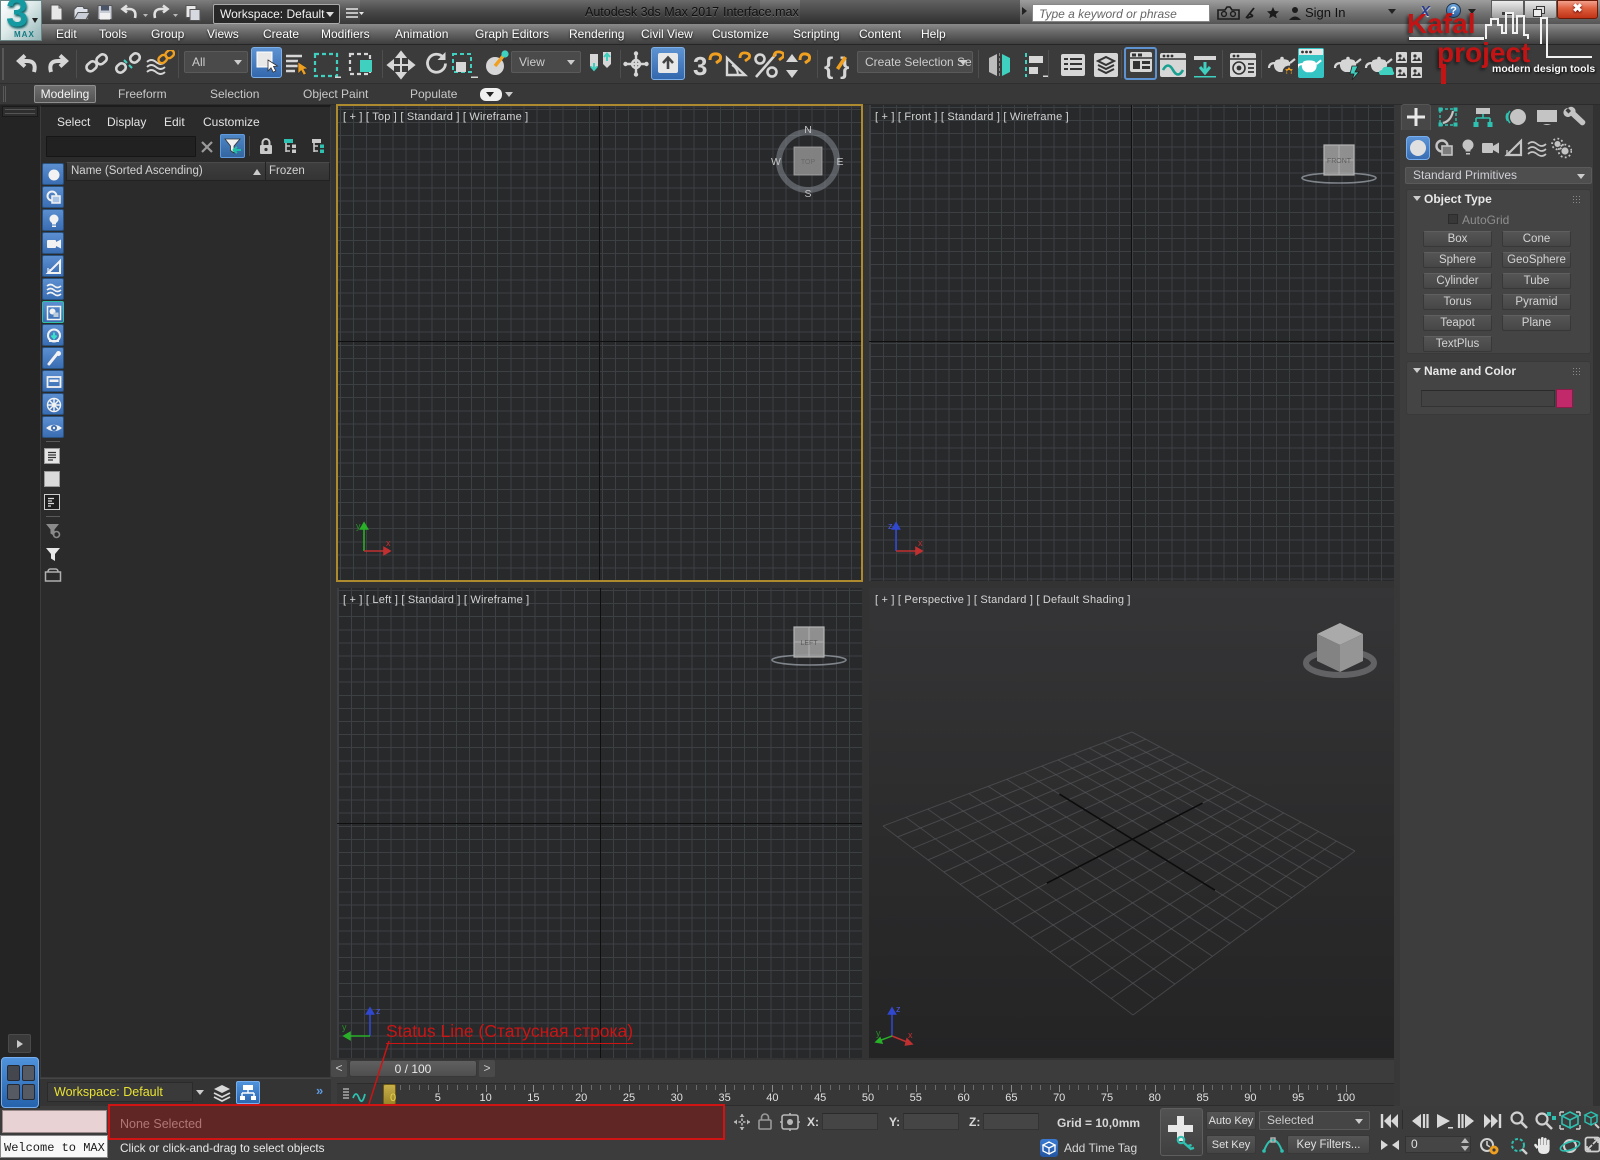 The width and height of the screenshot is (1600, 1160). I want to click on svg-text: W, so click(776, 162).